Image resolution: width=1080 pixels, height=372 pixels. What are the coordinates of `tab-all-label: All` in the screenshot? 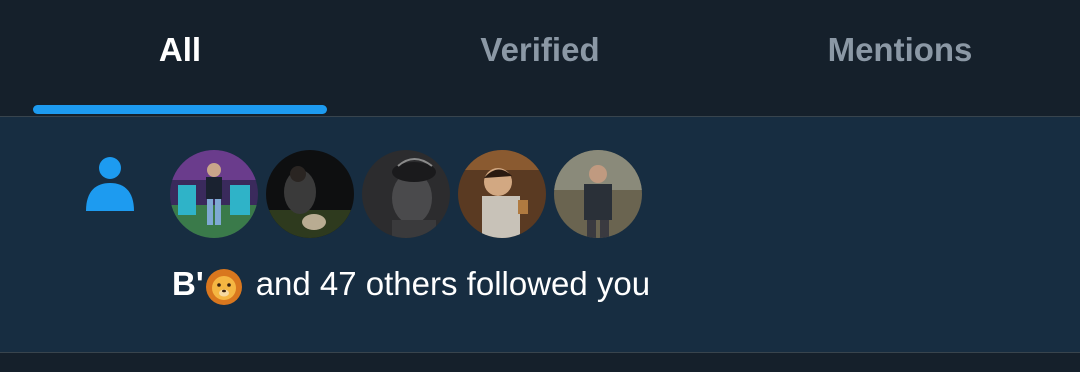 It's located at (180, 49).